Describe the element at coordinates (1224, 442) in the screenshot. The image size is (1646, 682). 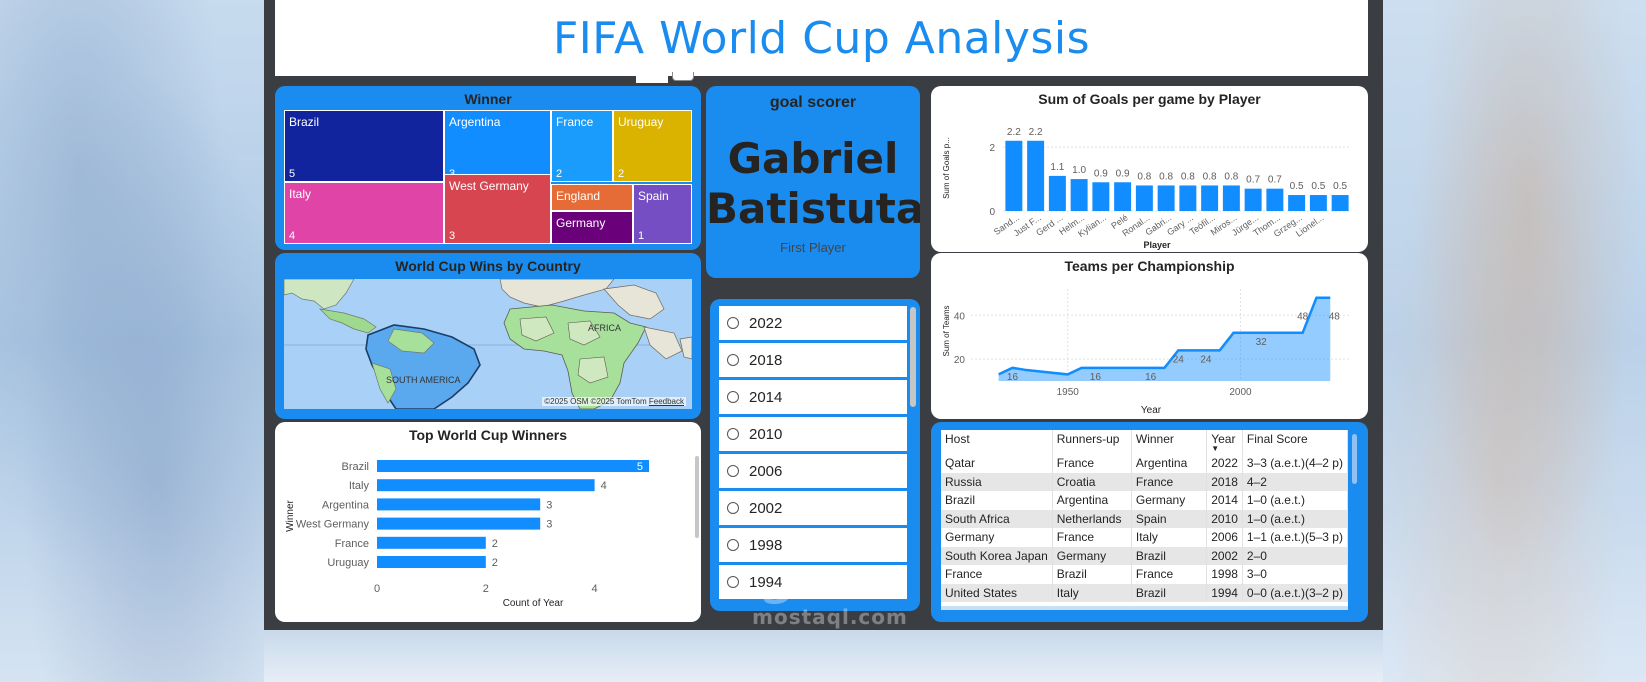
I see `column-header-year: Year ▼` at that location.